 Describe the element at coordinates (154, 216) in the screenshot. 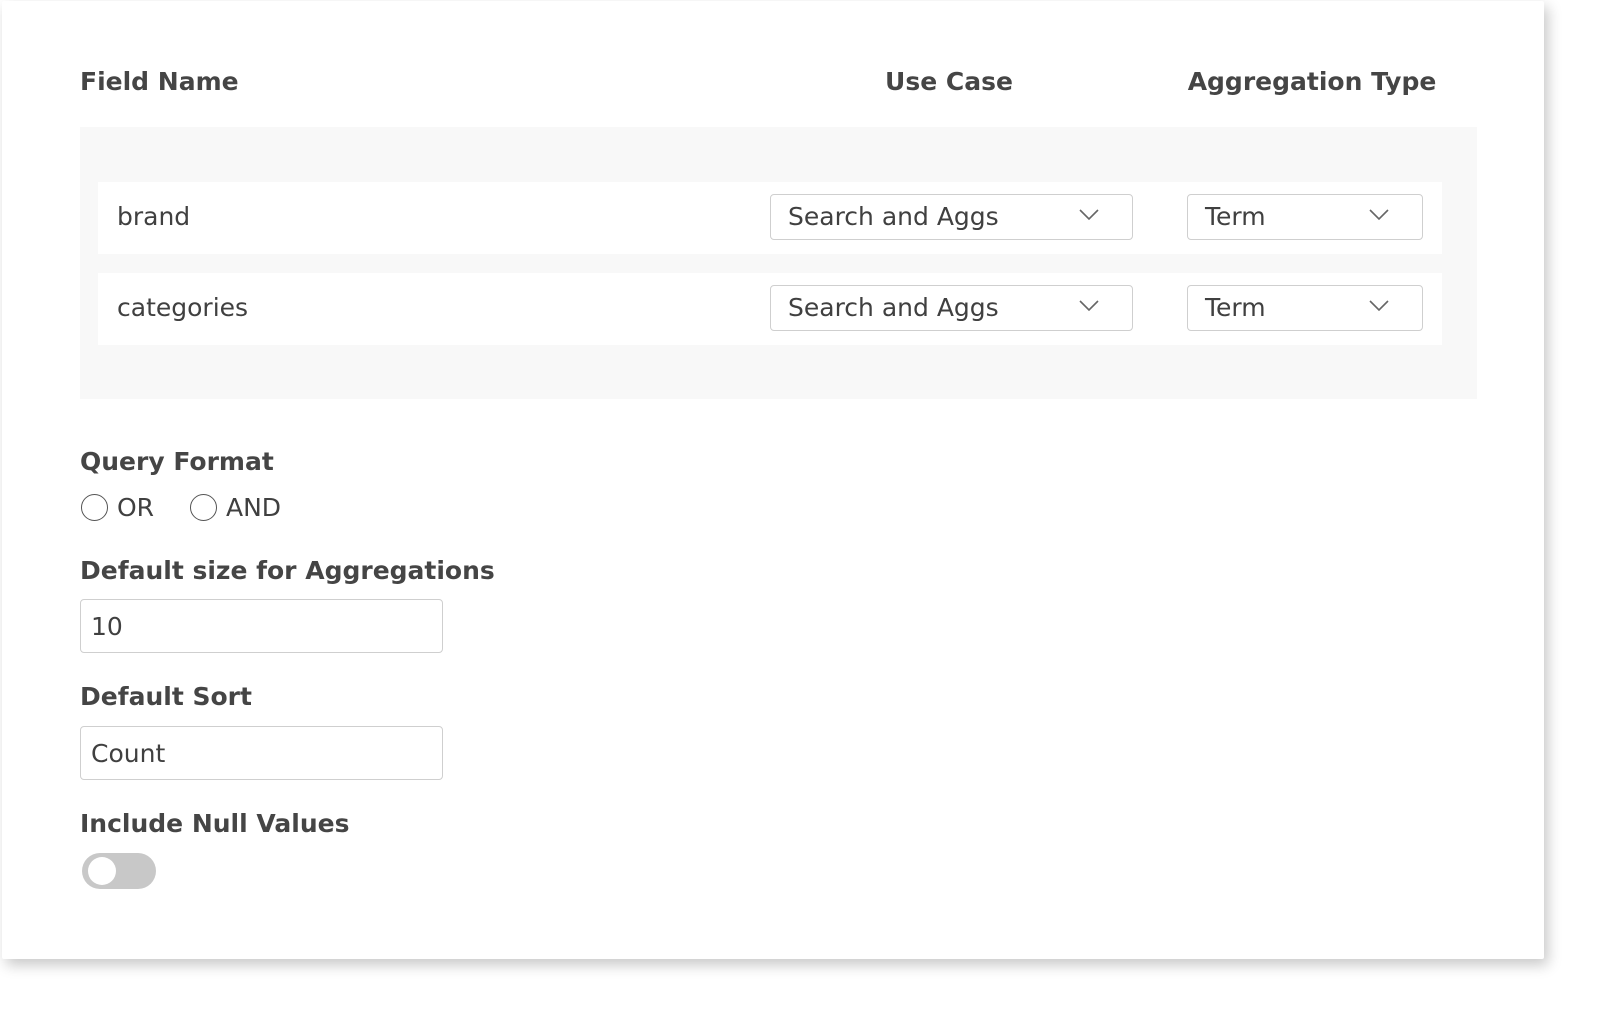

I see `field-name-cell: brand` at that location.